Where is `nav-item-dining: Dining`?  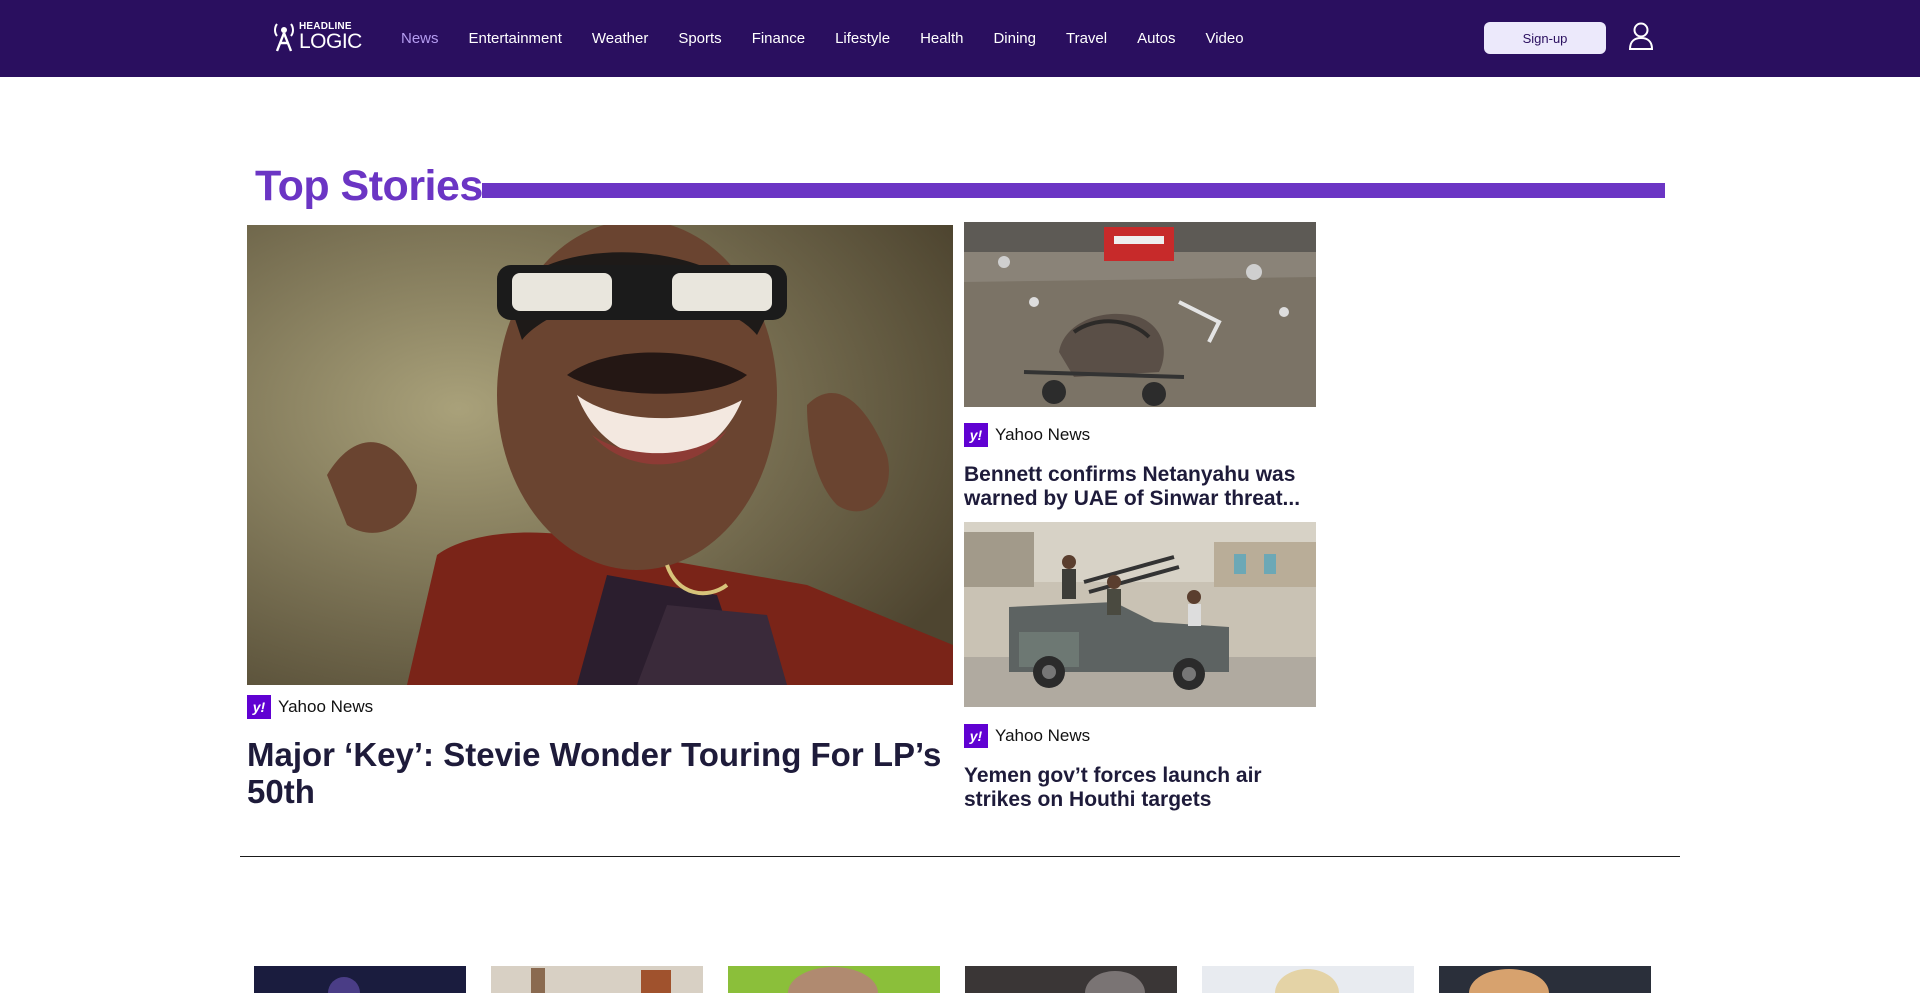
nav-item-dining: Dining is located at coordinates (1014, 38).